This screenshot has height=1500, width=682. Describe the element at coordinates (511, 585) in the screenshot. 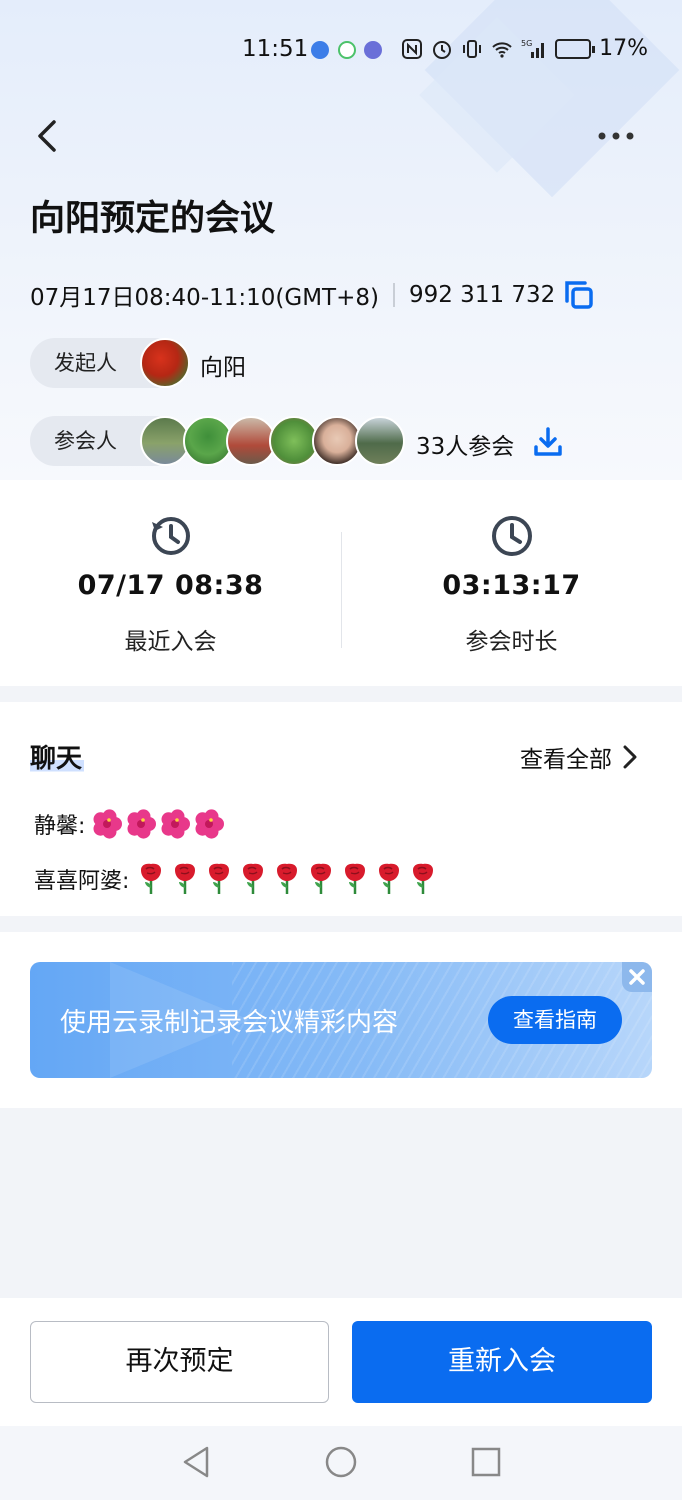

I see `duration-value: 03:13:17` at that location.